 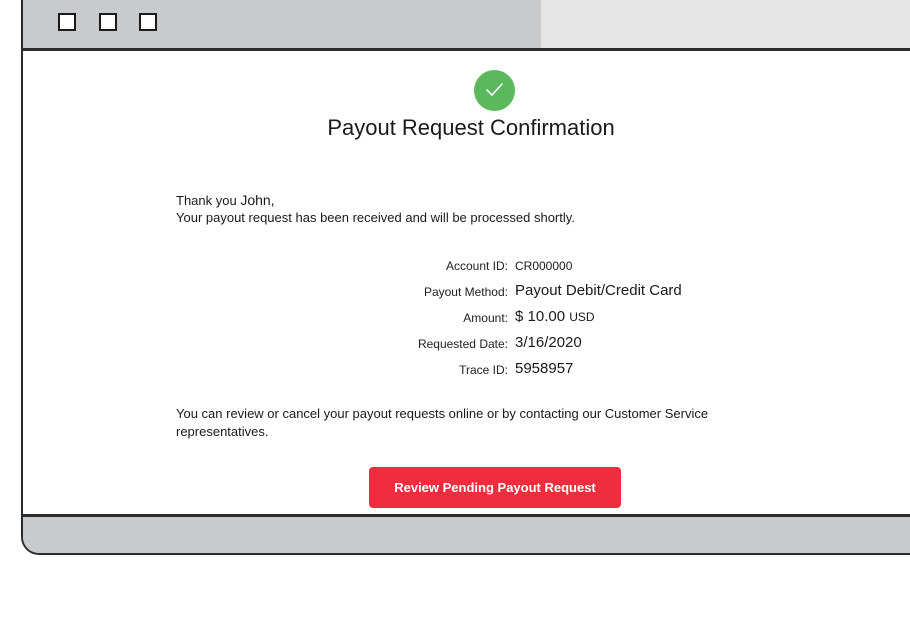 I want to click on requested-date-value: 3/16/2020, so click(x=548, y=342).